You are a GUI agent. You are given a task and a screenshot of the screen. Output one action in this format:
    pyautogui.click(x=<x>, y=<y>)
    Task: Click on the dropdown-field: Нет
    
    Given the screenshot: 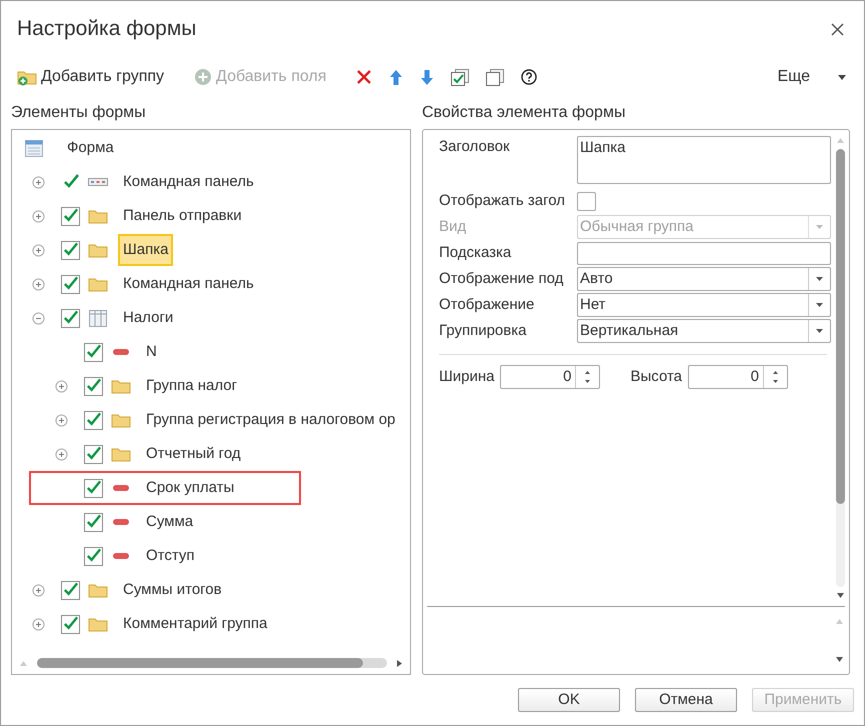 What is the action you would take?
    pyautogui.click(x=704, y=305)
    